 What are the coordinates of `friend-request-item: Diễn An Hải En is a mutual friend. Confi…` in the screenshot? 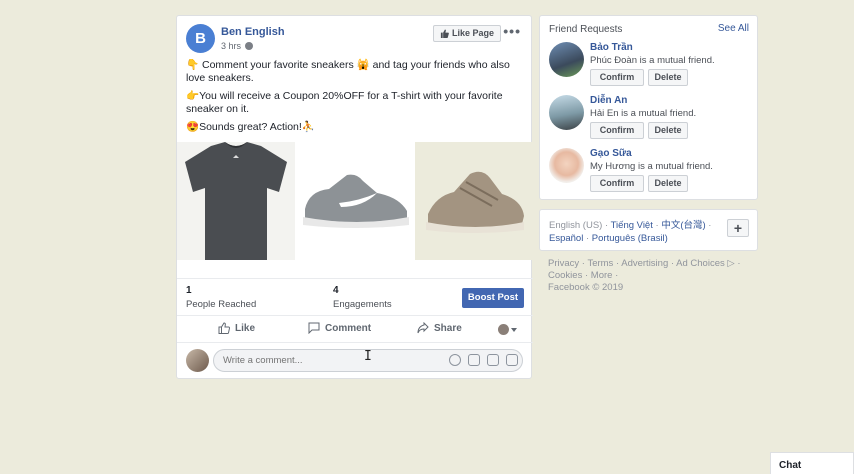 It's located at (651, 117).